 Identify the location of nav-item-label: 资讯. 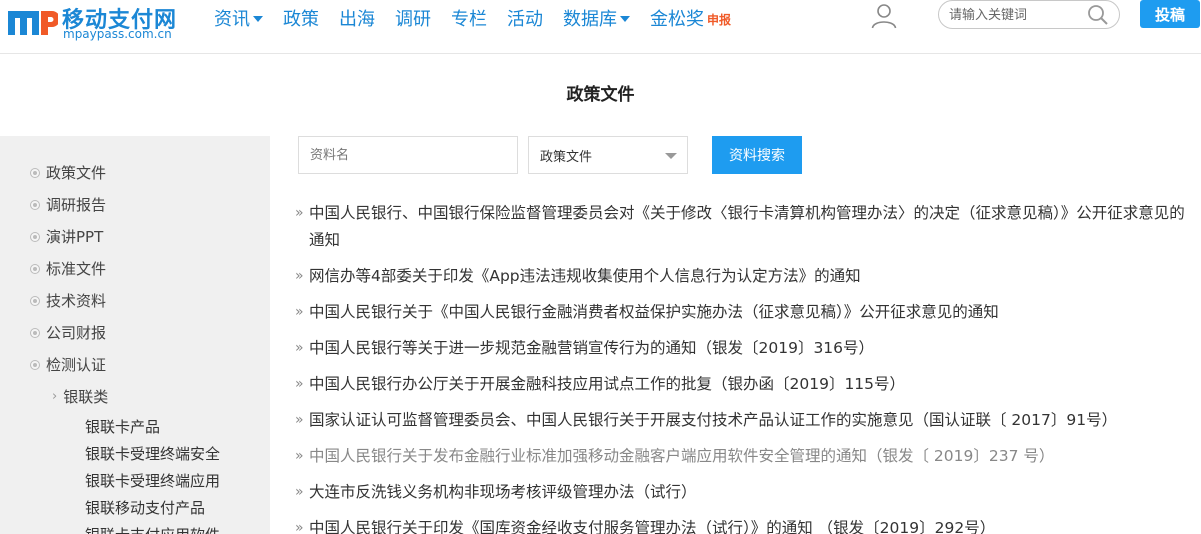
(232, 19).